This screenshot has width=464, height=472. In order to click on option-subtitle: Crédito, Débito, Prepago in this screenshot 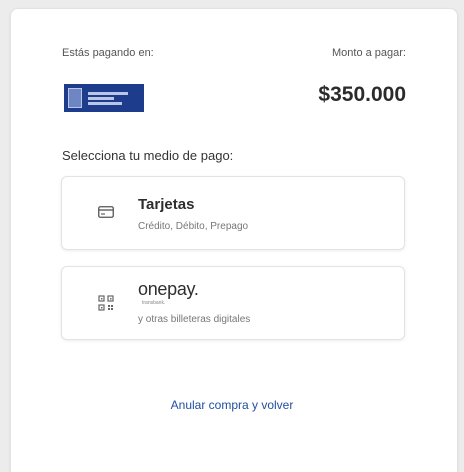, I will do `click(193, 226)`.